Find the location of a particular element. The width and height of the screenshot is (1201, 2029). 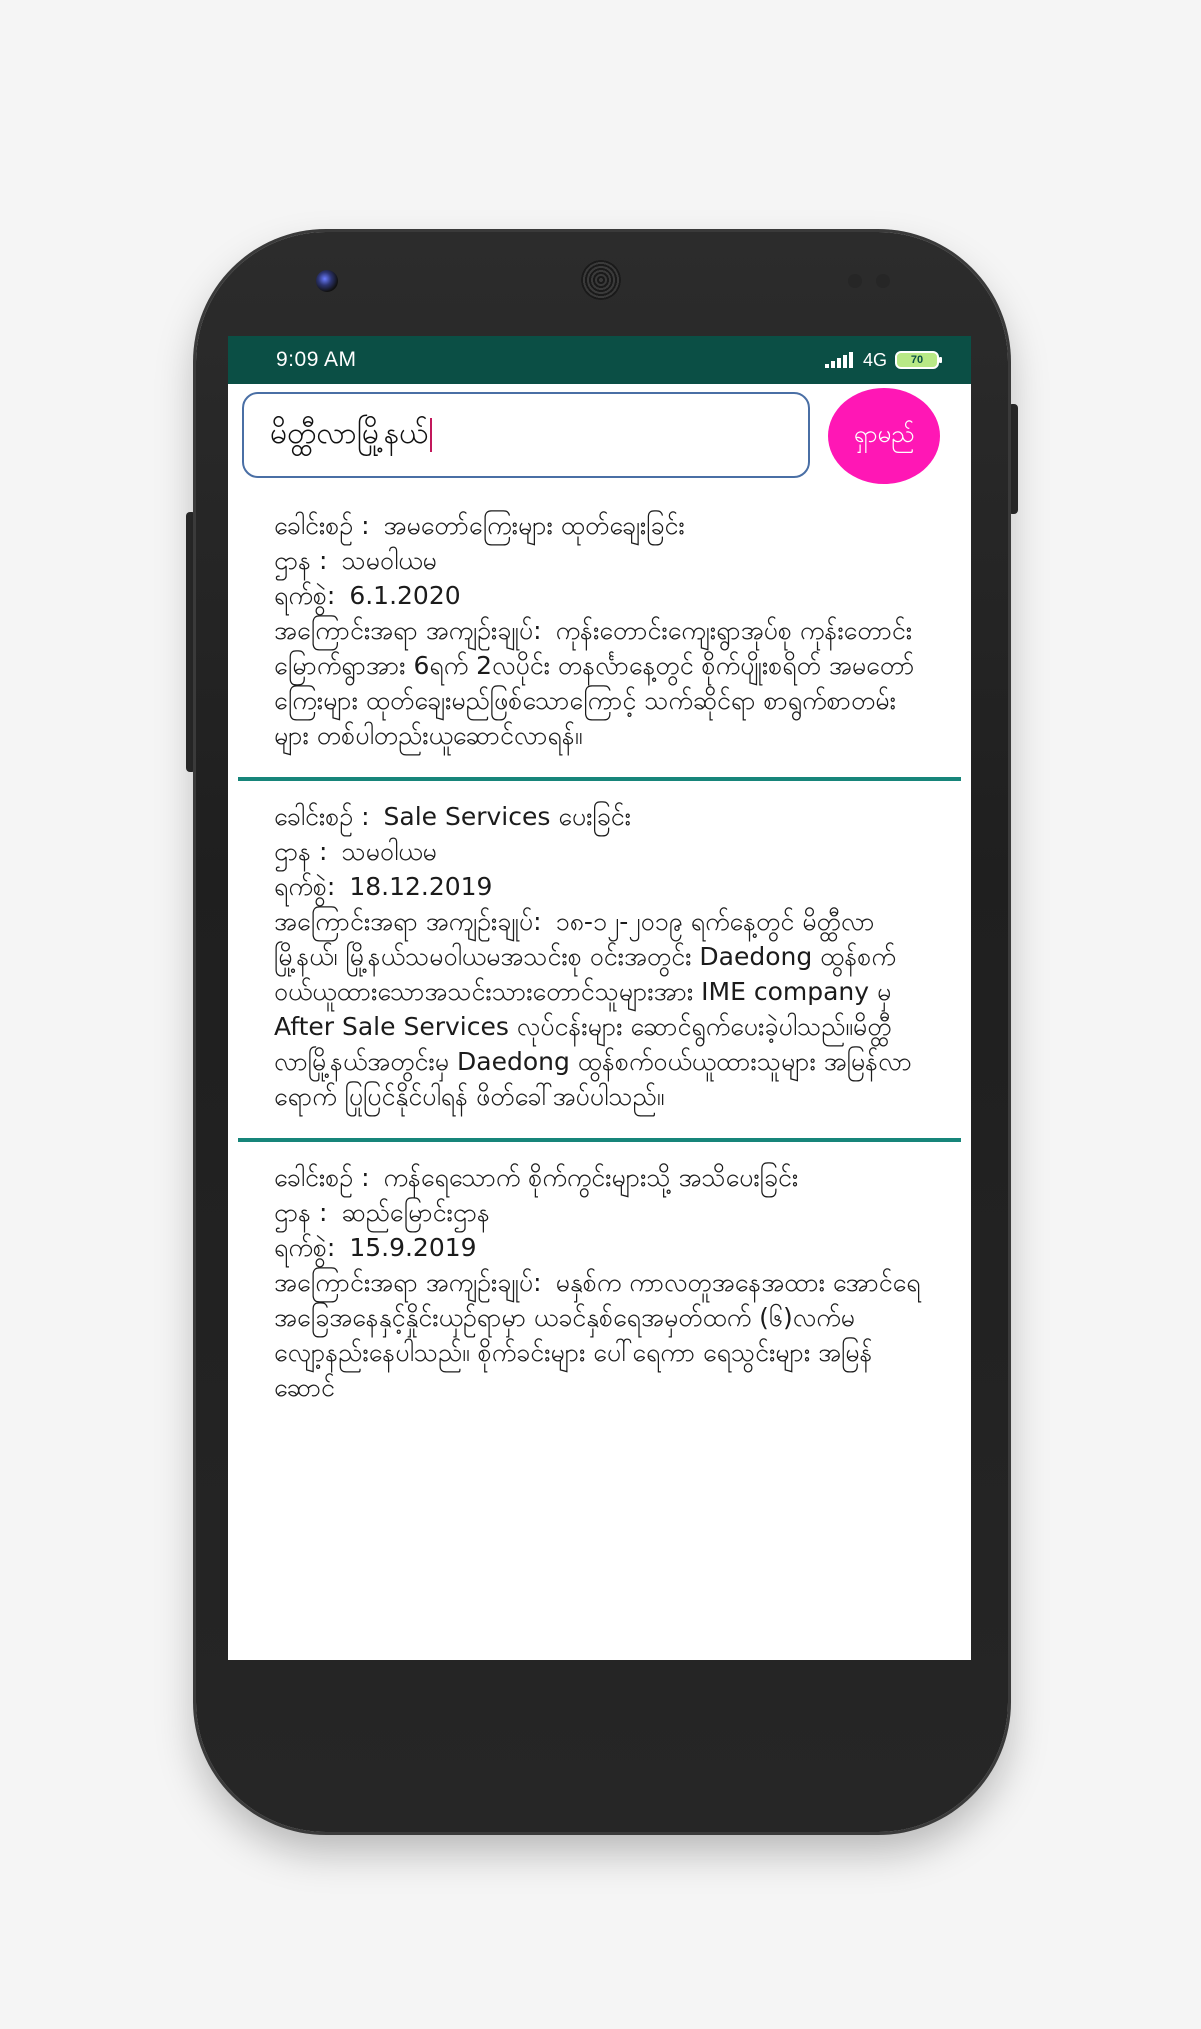

search-bar: မိတ္ထီလာမြို့နယ် ရှာမည် is located at coordinates (599, 437).